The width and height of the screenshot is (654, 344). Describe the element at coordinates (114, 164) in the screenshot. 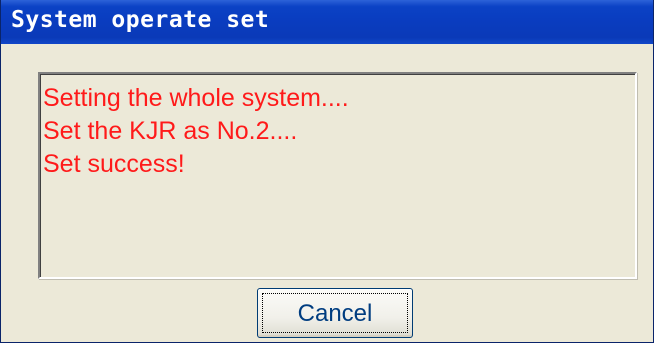

I see `message-line-3: Set success!` at that location.